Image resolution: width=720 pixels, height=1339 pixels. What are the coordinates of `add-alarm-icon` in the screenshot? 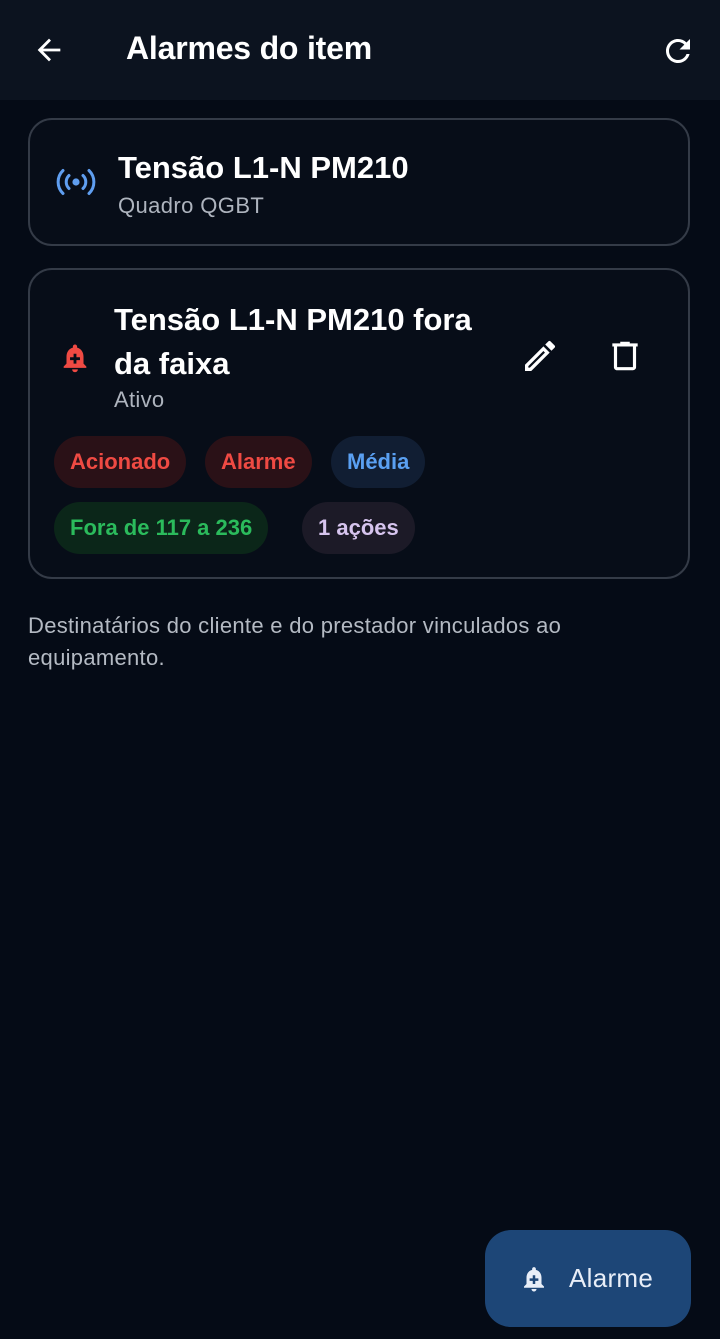 It's located at (534, 1279).